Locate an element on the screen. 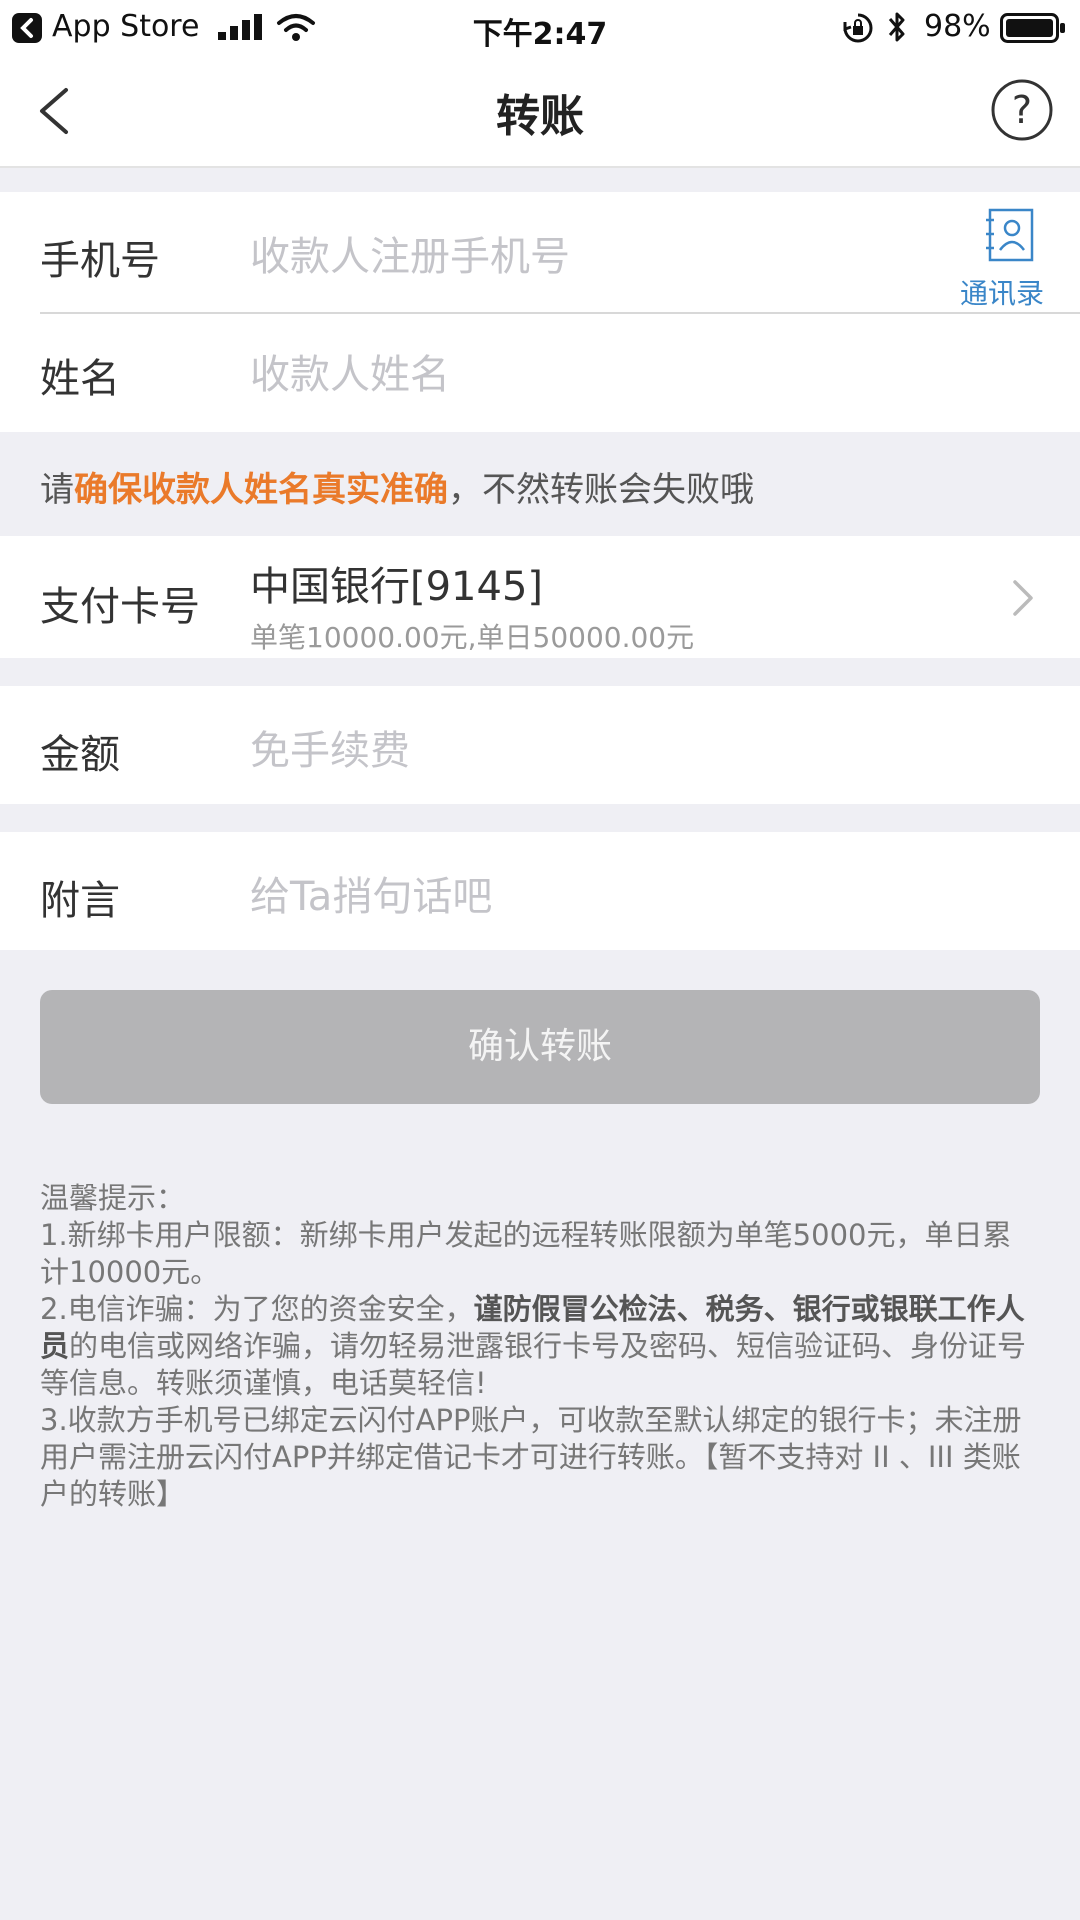 This screenshot has height=1920, width=1080. card-bank: 中国银行[9145] is located at coordinates (397, 587).